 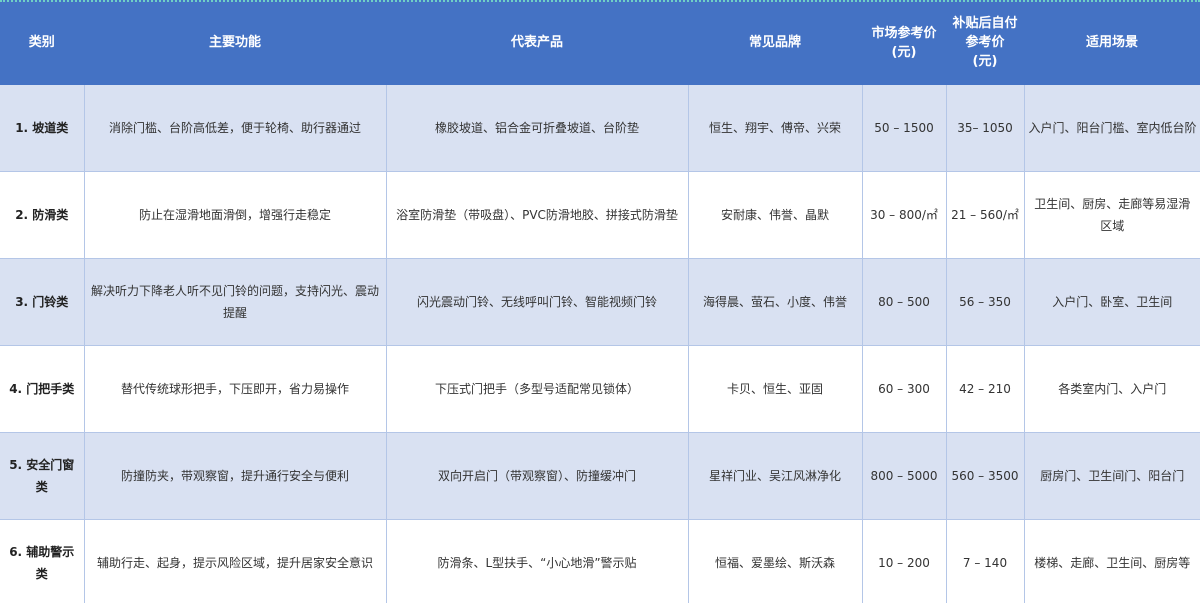 I want to click on cell-market-price: 30 – 800/㎡, so click(x=904, y=215).